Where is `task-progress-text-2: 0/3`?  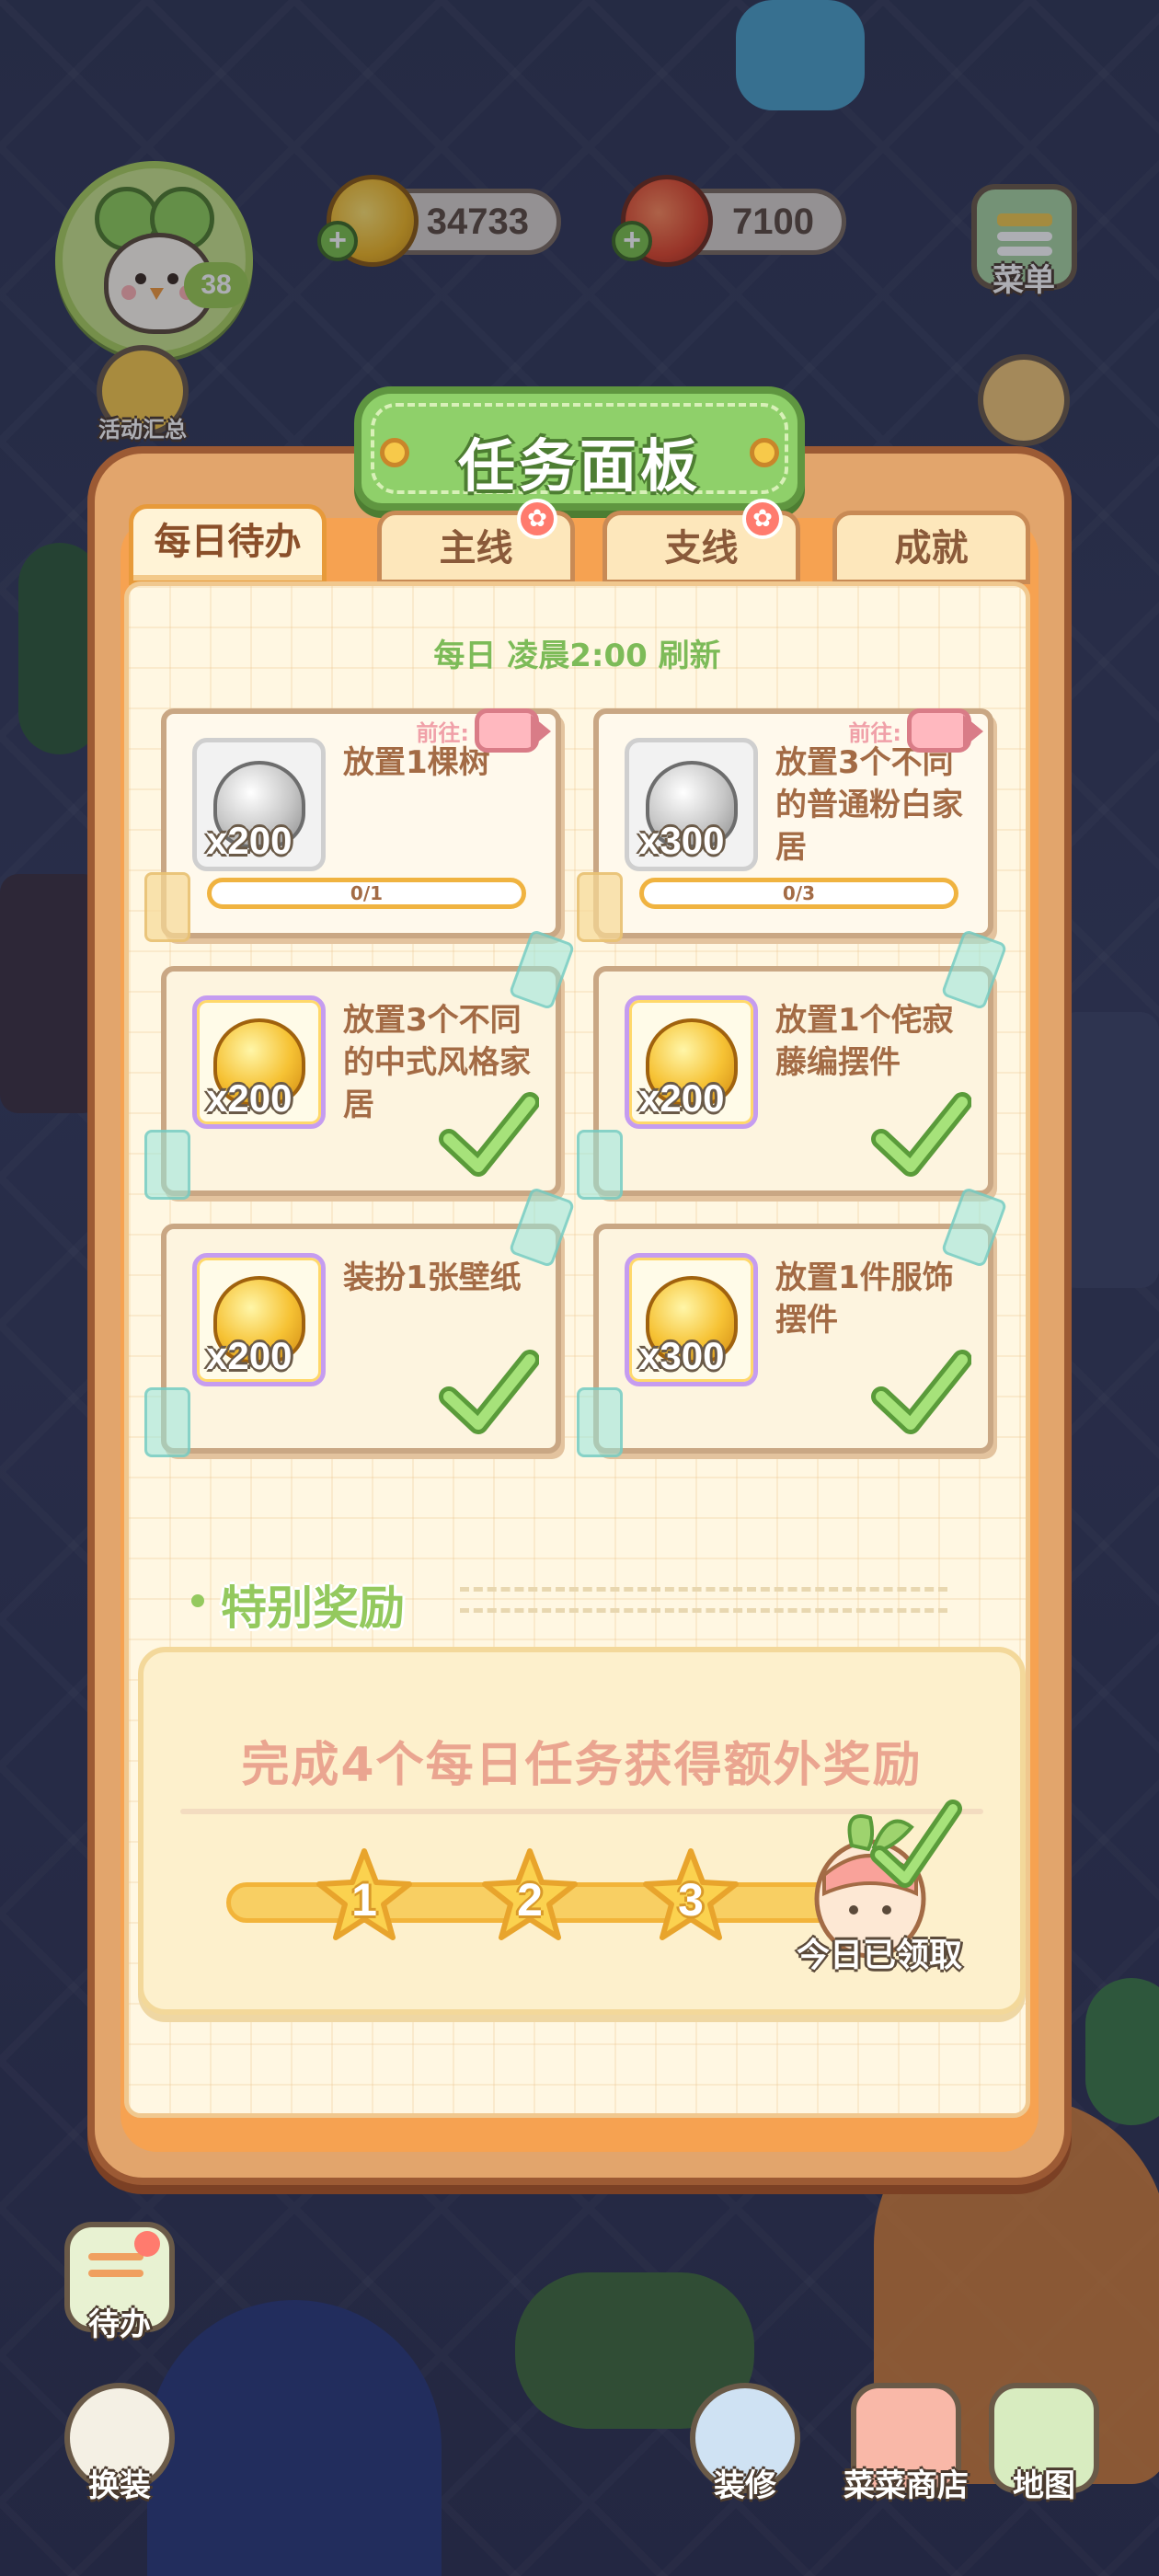 task-progress-text-2: 0/3 is located at coordinates (799, 893).